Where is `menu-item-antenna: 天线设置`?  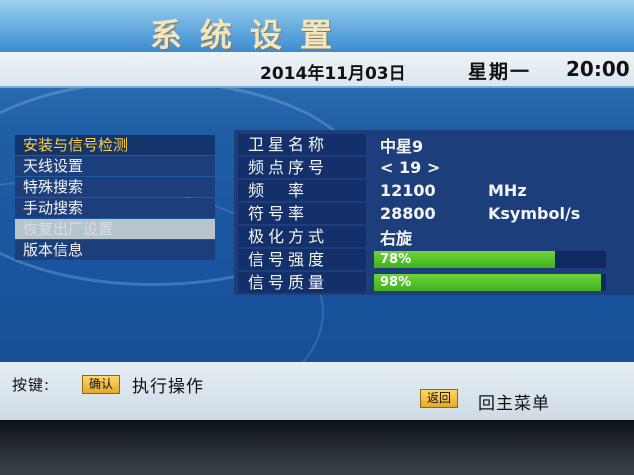
menu-item-antenna: 天线设置 is located at coordinates (115, 166).